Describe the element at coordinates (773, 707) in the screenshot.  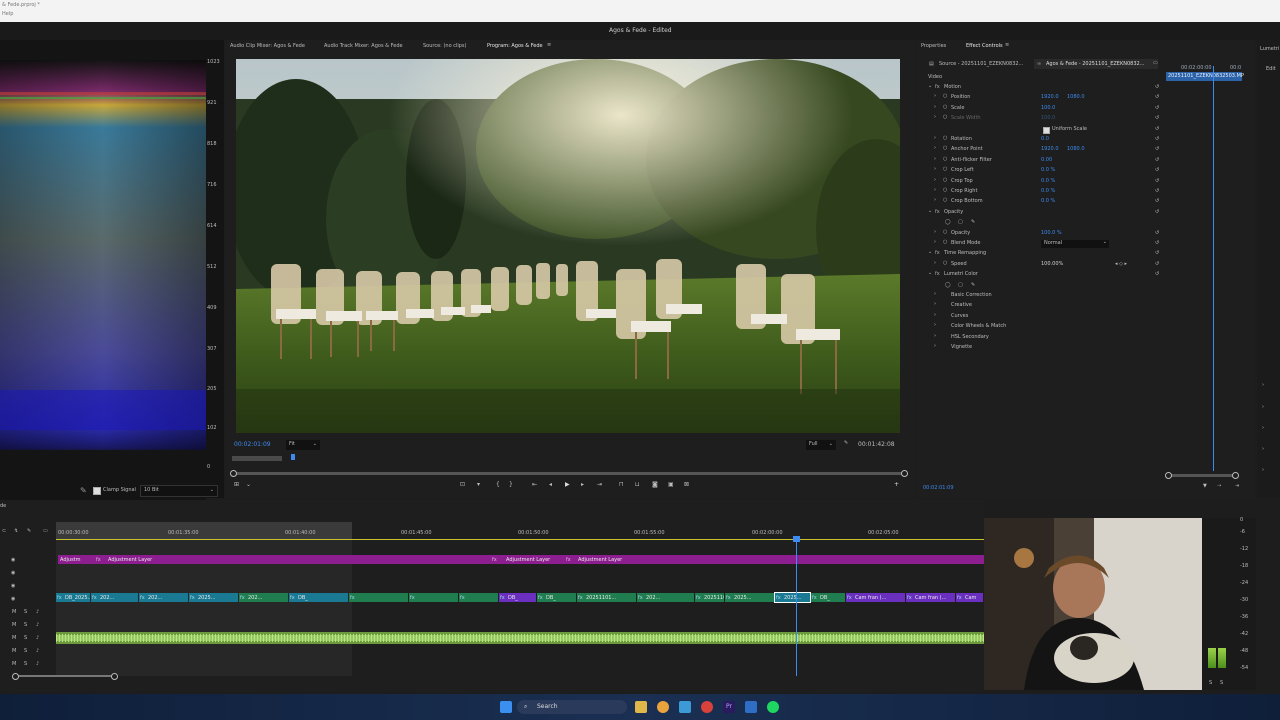
I see `spotify-icon` at that location.